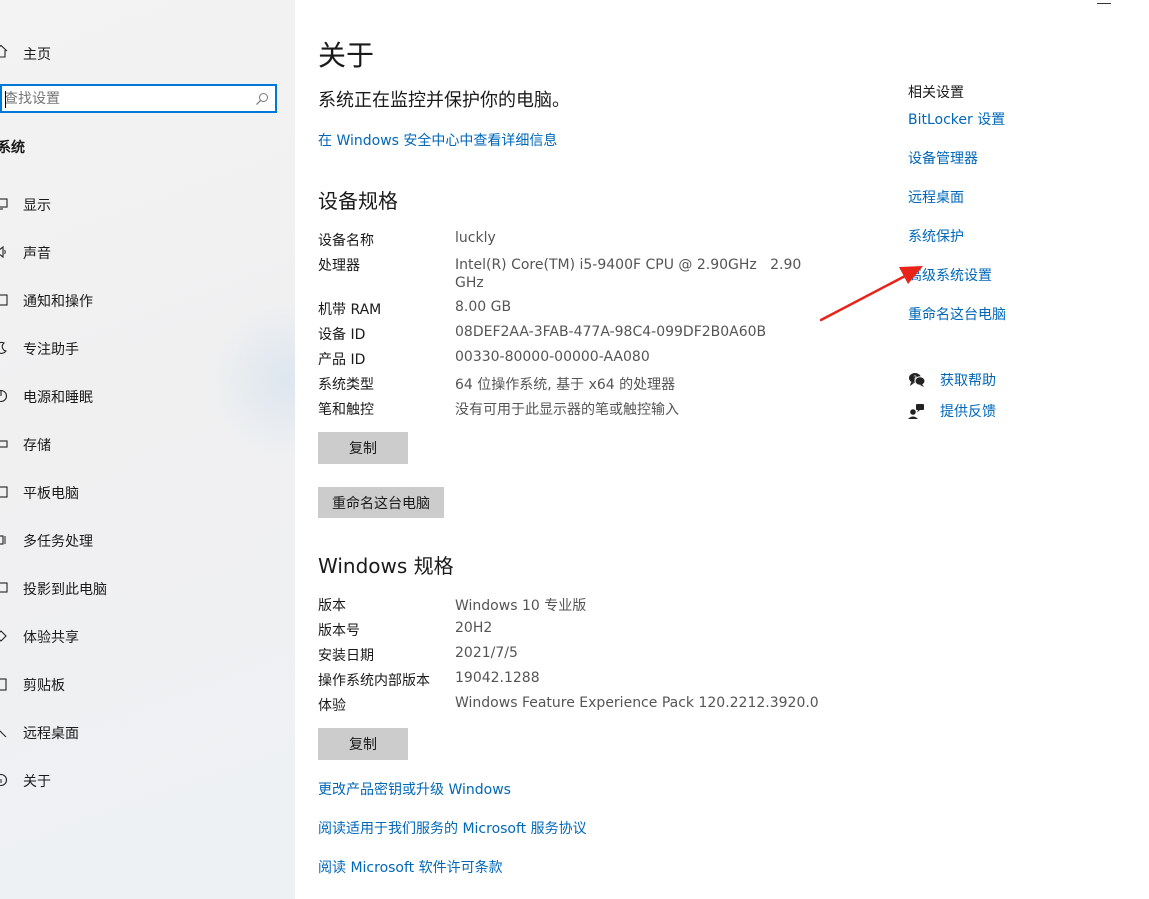  What do you see at coordinates (346, 241) in the screenshot?
I see `spec-label: 设备名称` at bounding box center [346, 241].